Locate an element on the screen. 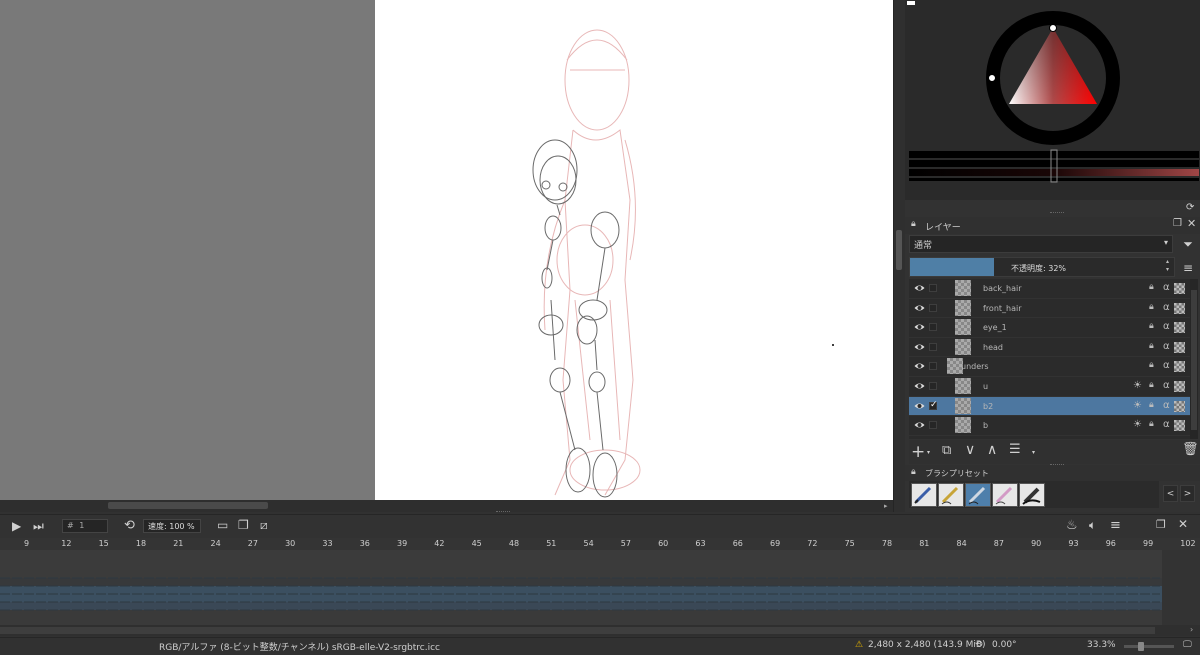 This screenshot has height=655, width=1200. layer-row-front-hair: front_hair 🔒︎ α is located at coordinates (1049, 309).